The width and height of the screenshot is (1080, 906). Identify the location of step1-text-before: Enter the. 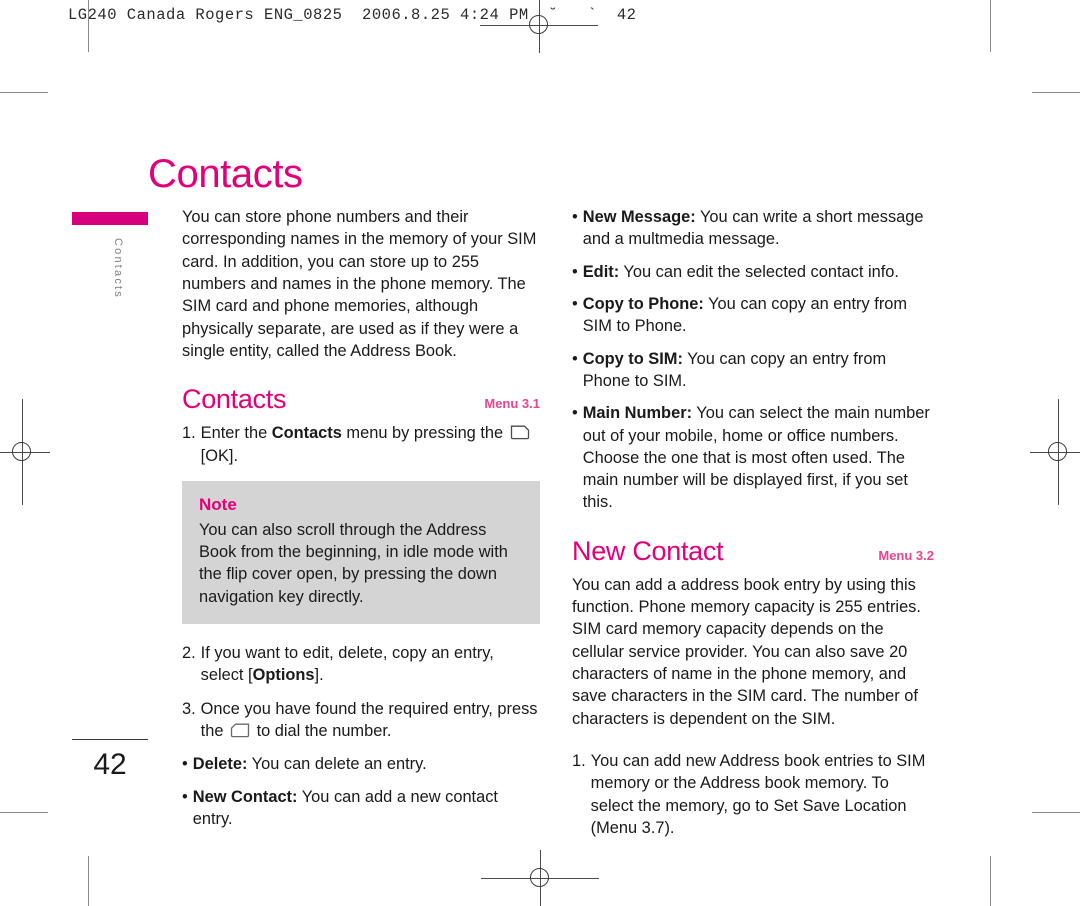
(236, 433).